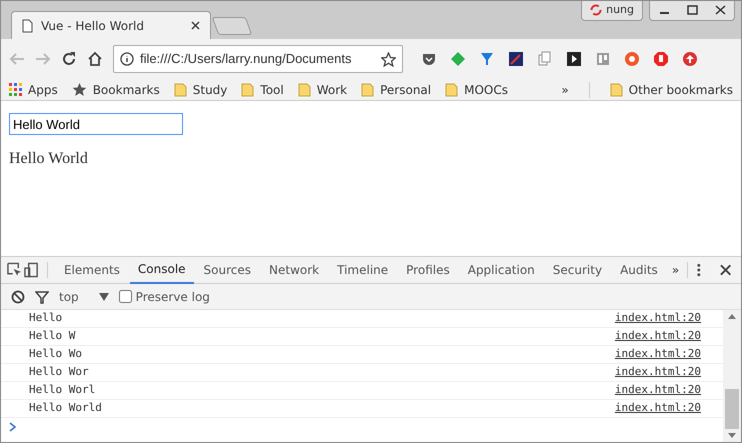 The height and width of the screenshot is (443, 742). Describe the element at coordinates (15, 89) in the screenshot. I see `grid-icon` at that location.